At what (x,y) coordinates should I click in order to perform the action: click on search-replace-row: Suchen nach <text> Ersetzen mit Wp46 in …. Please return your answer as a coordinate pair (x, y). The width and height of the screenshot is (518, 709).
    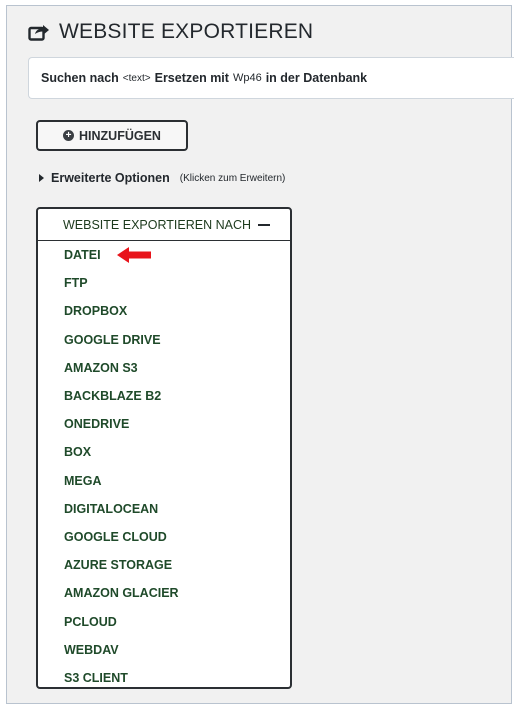
    Looking at the image, I should click on (271, 78).